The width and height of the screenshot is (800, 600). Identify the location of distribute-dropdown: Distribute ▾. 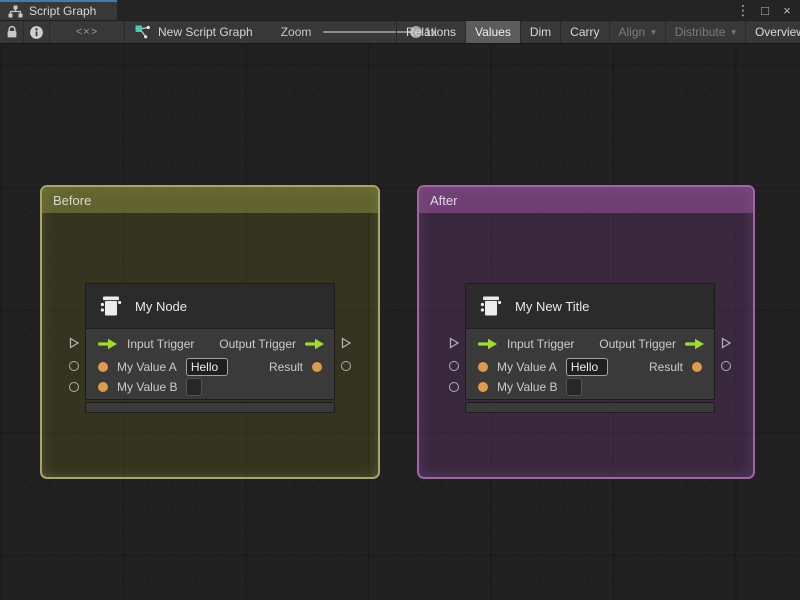
(704, 32).